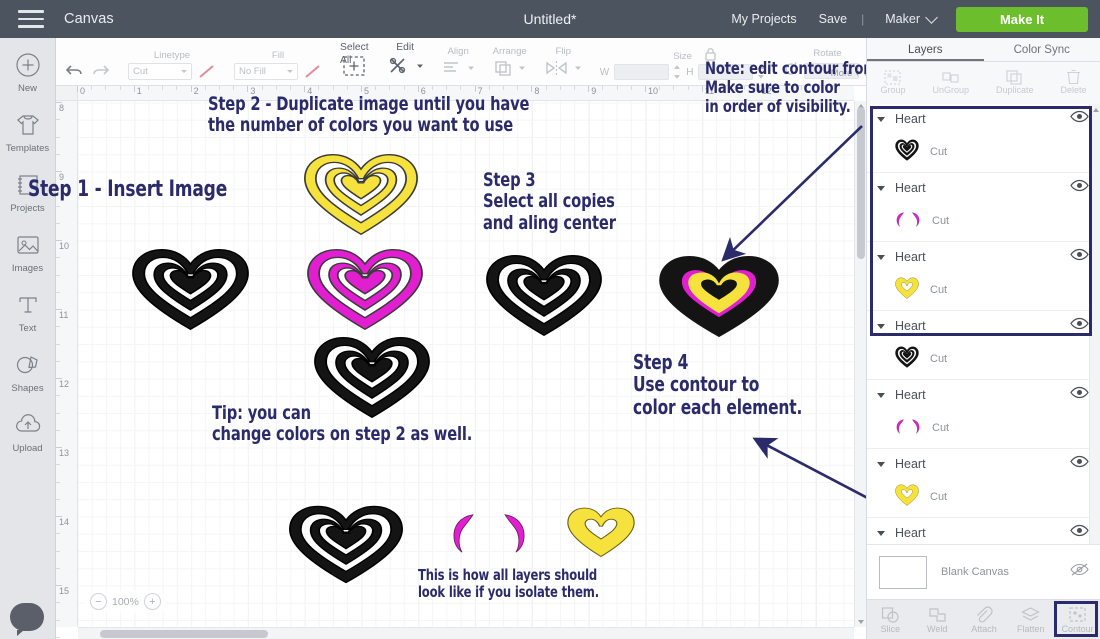 This screenshot has height=639, width=1100. I want to click on sidebar-item-upload: Upload, so click(28, 432).